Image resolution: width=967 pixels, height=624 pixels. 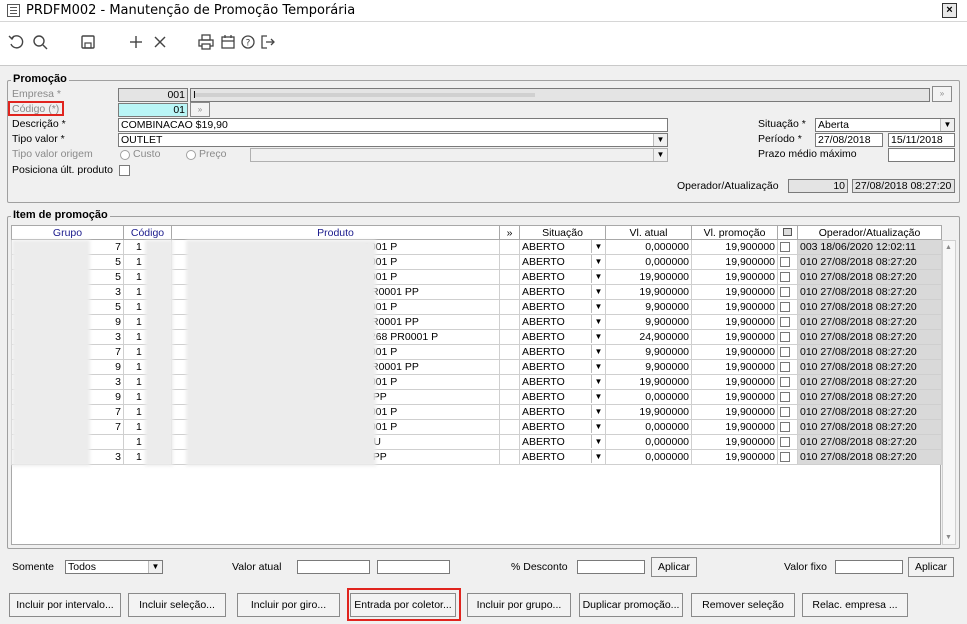 I want to click on vl-atual-cell: 24,900000, so click(x=648, y=337).